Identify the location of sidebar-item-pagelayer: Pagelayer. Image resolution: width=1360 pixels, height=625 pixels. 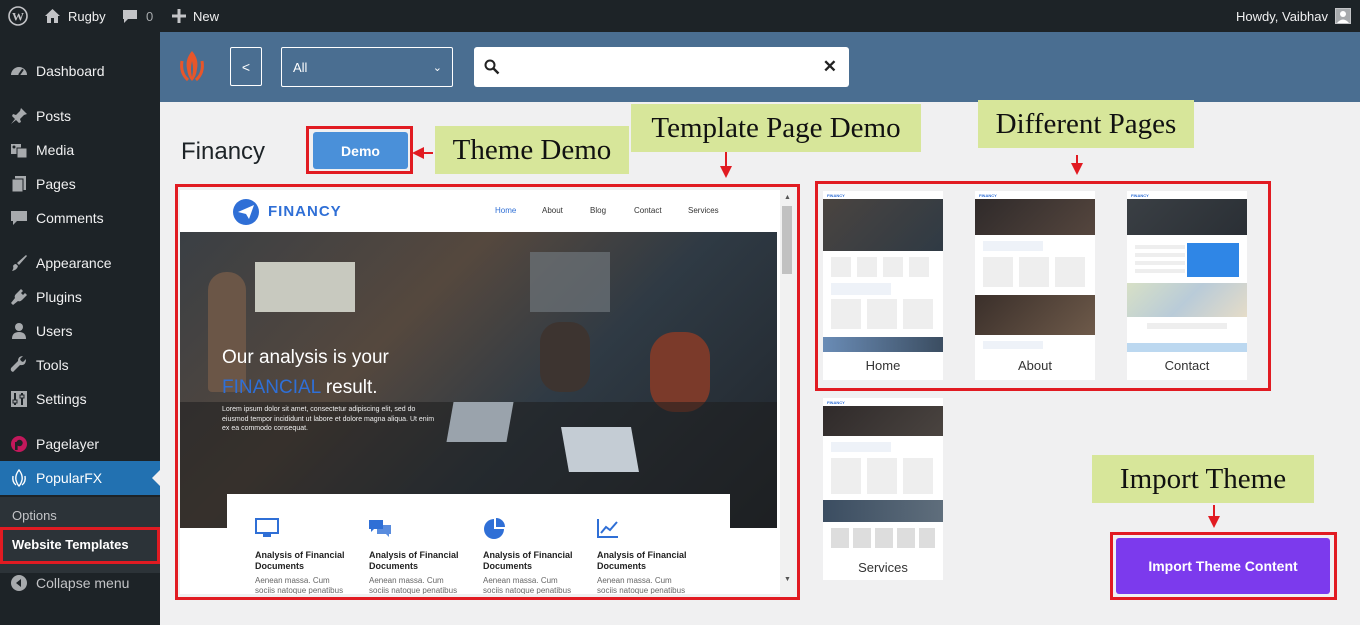
(80, 444).